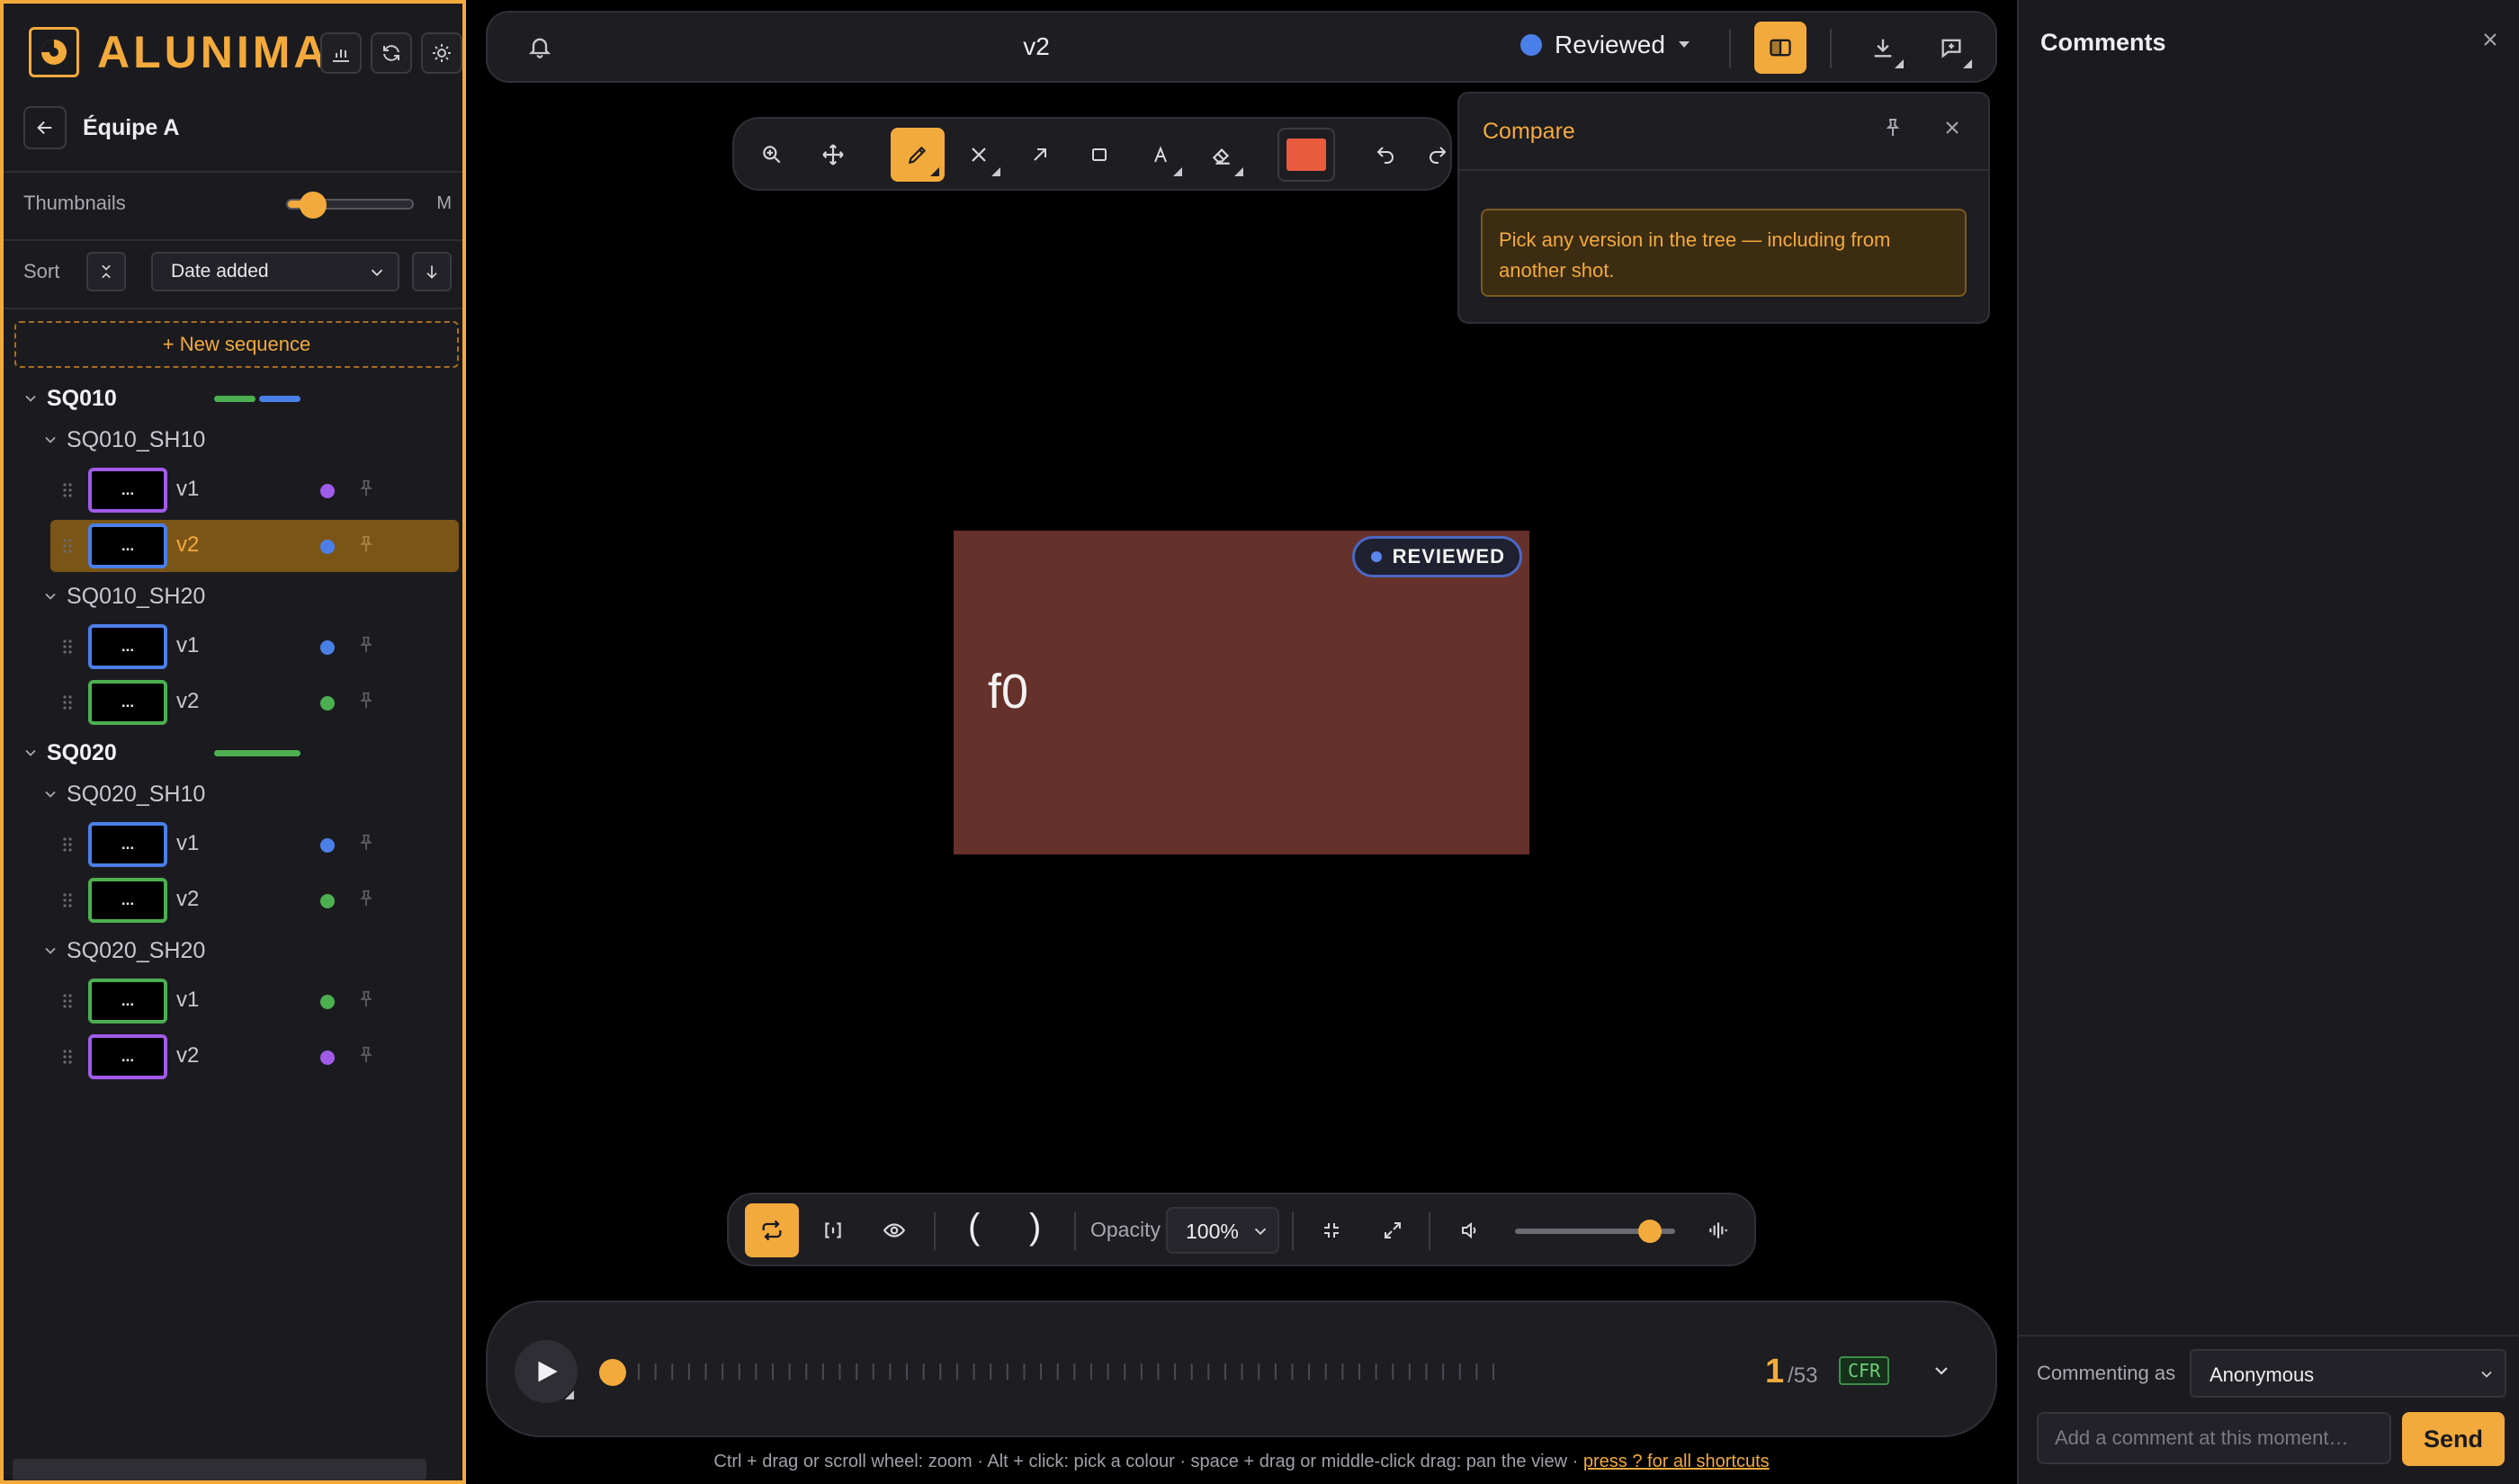 The image size is (2519, 1484). I want to click on sequence-progress-bar, so click(235, 399).